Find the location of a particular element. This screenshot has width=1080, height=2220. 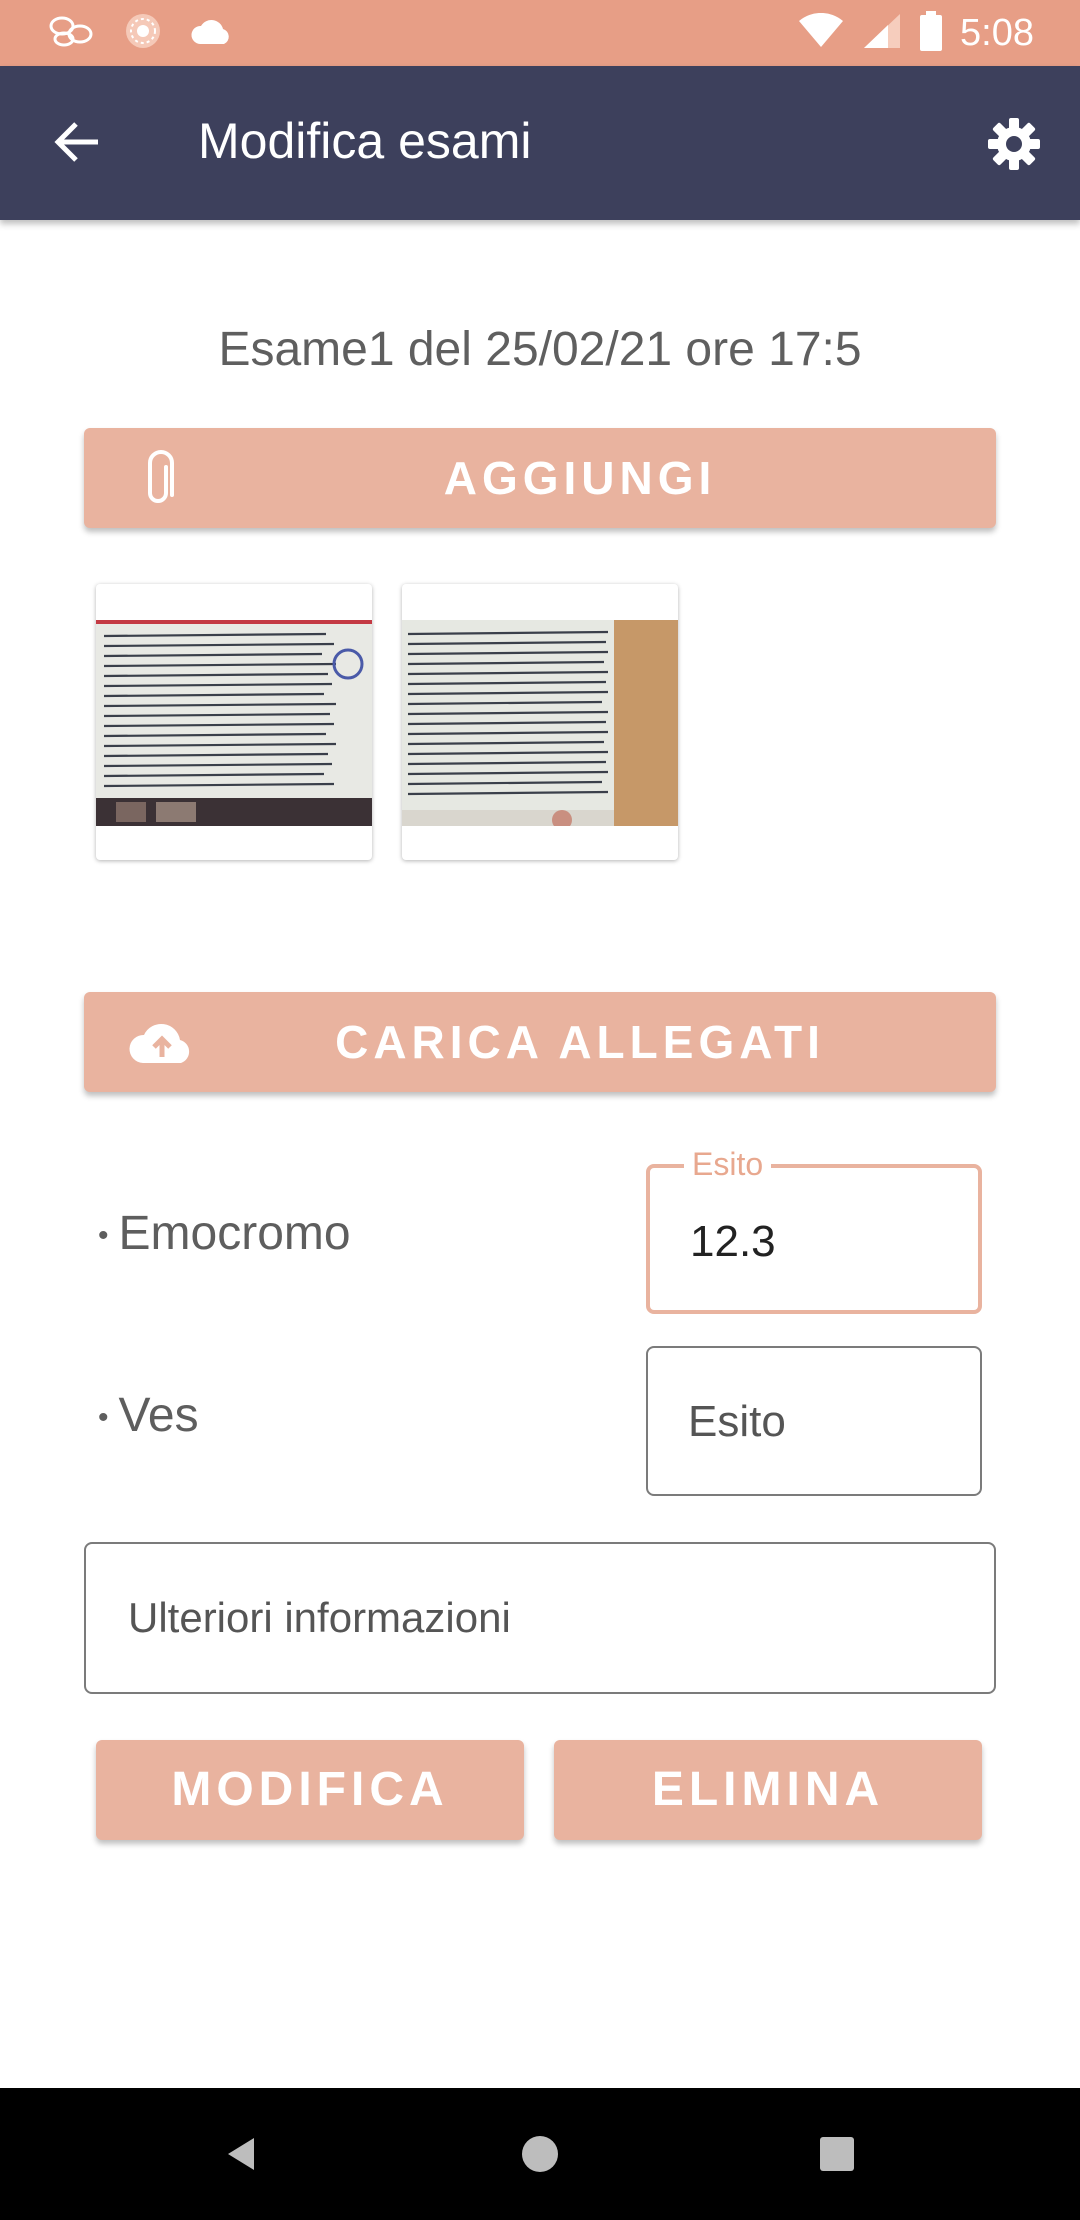

nav-home-button is located at coordinates (540, 2154).